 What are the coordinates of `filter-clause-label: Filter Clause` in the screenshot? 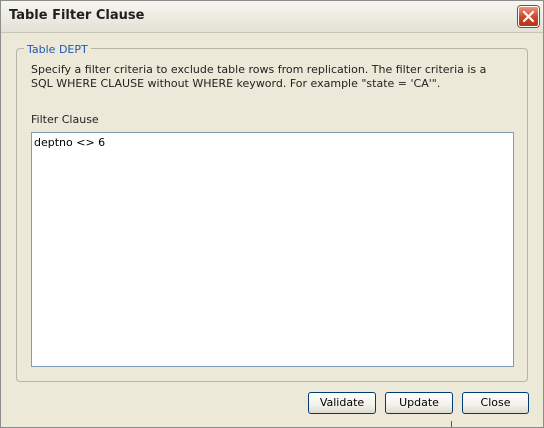 It's located at (65, 119).